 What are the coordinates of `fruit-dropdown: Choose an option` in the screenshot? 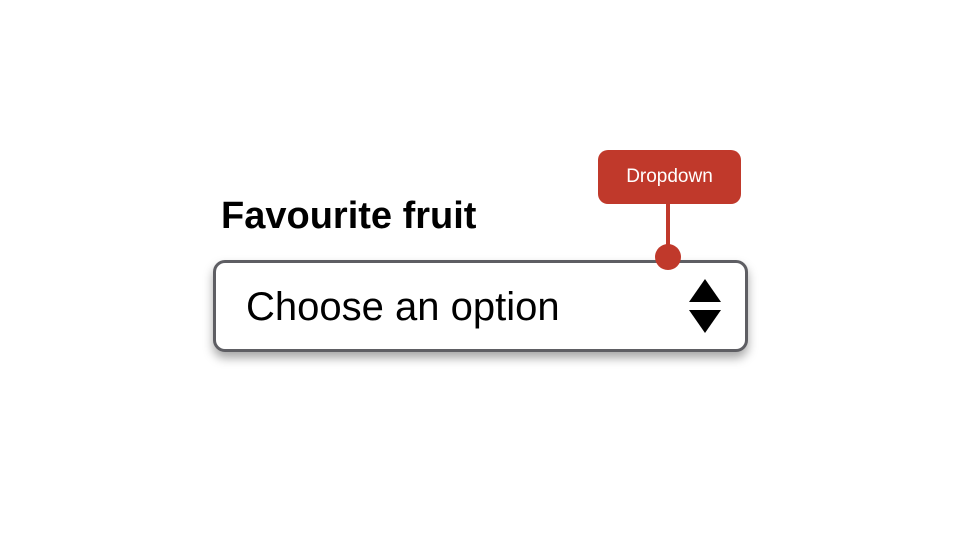 It's located at (480, 306).